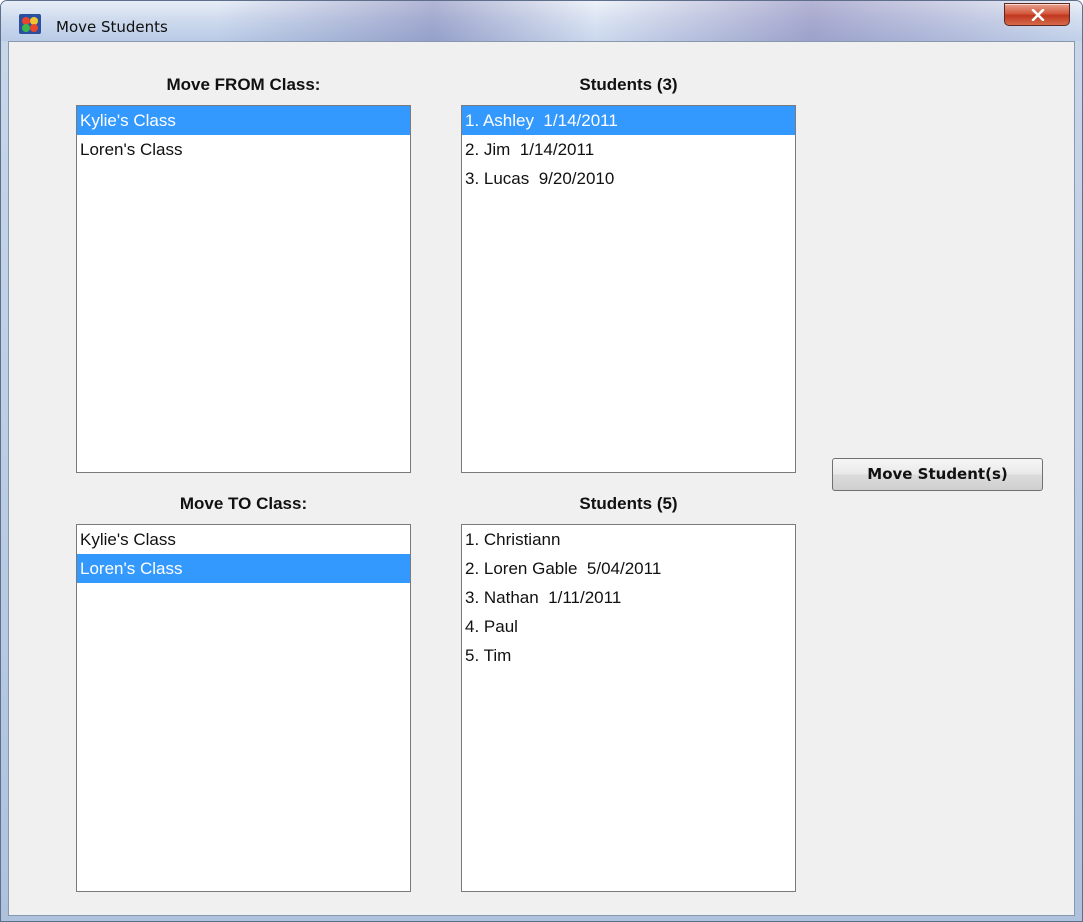  What do you see at coordinates (628, 539) in the screenshot?
I see `list-item: 1. Christiann` at bounding box center [628, 539].